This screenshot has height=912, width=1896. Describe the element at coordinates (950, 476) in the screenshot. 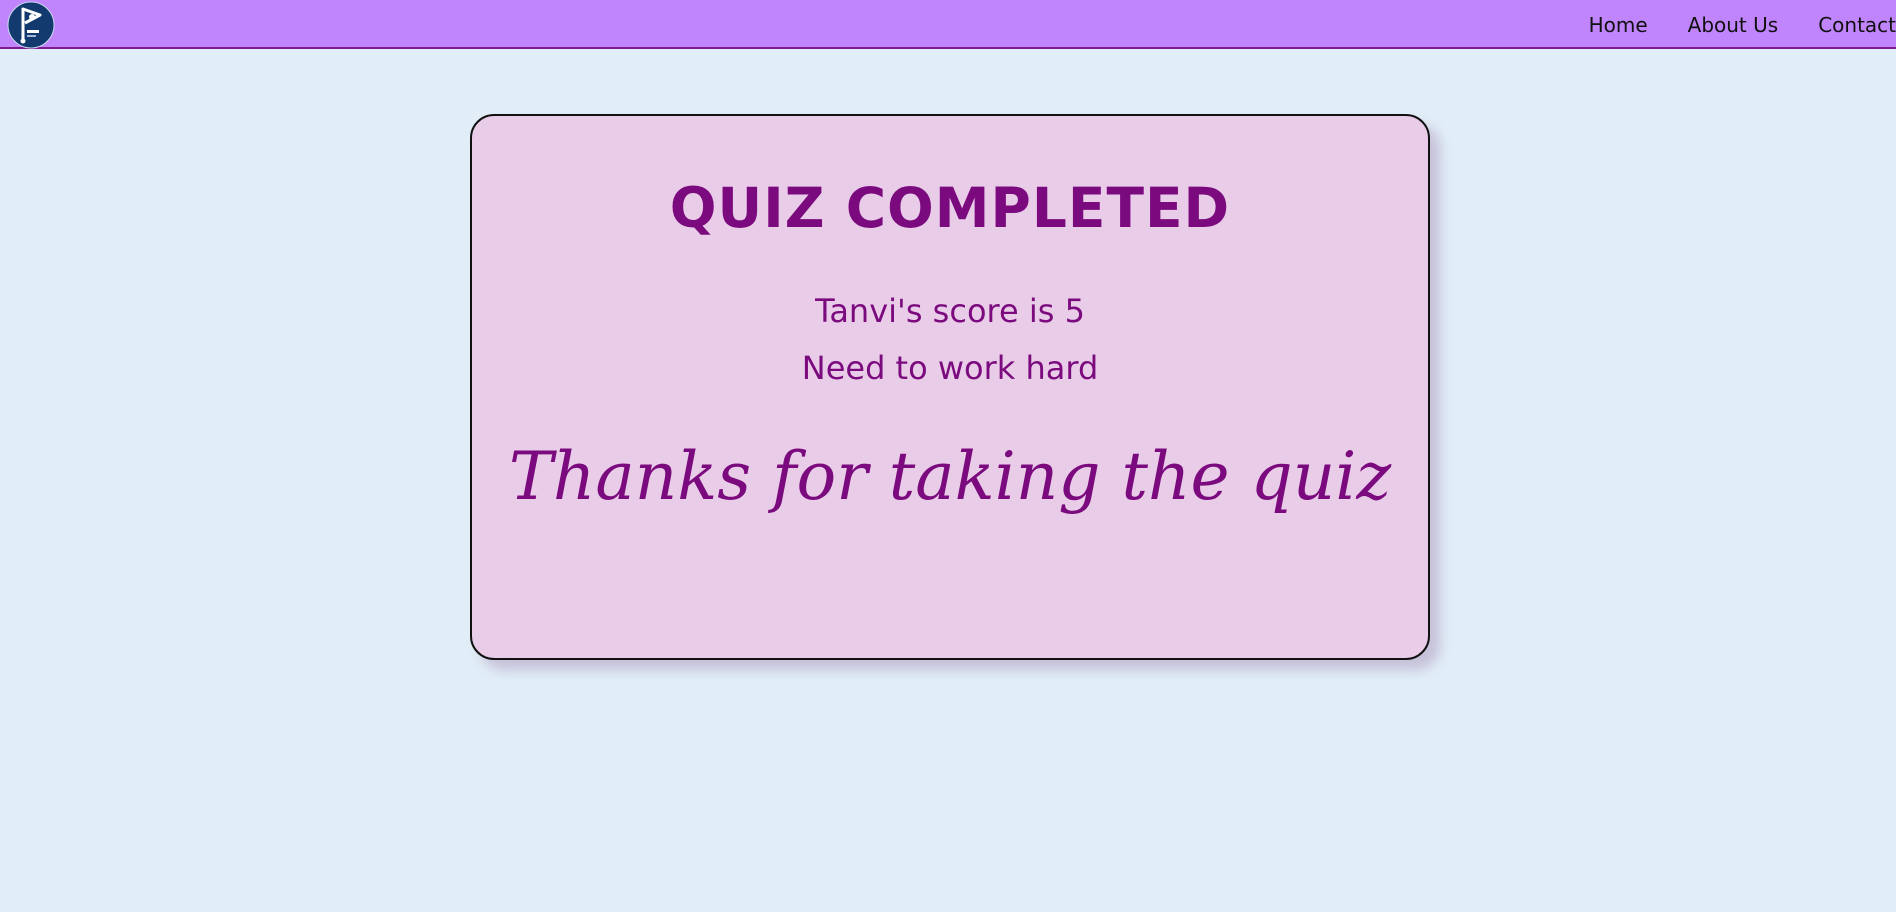

I see `thanks-message: Thanks for taking the quiz` at that location.